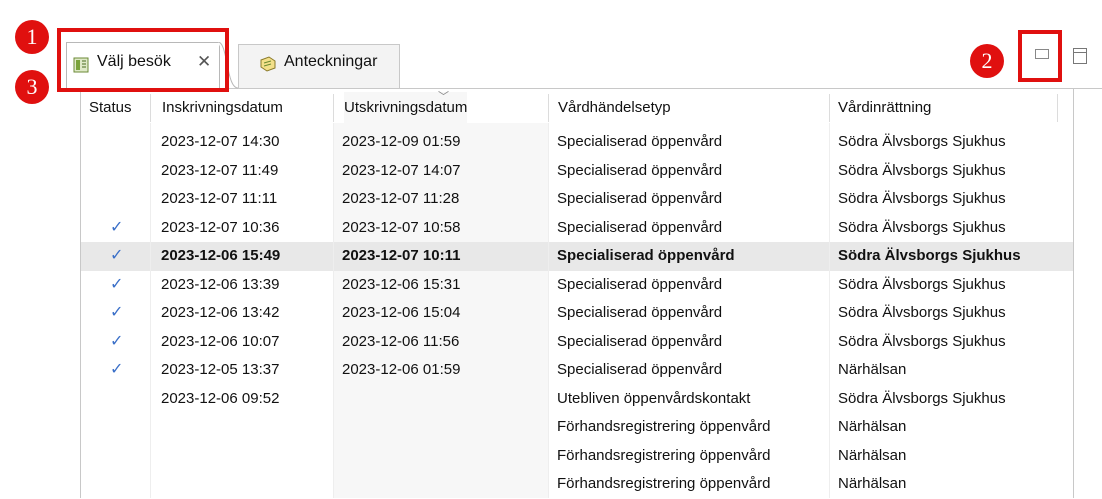 This screenshot has width=1102, height=499. What do you see at coordinates (1080, 56) in the screenshot?
I see `maximize-icon` at bounding box center [1080, 56].